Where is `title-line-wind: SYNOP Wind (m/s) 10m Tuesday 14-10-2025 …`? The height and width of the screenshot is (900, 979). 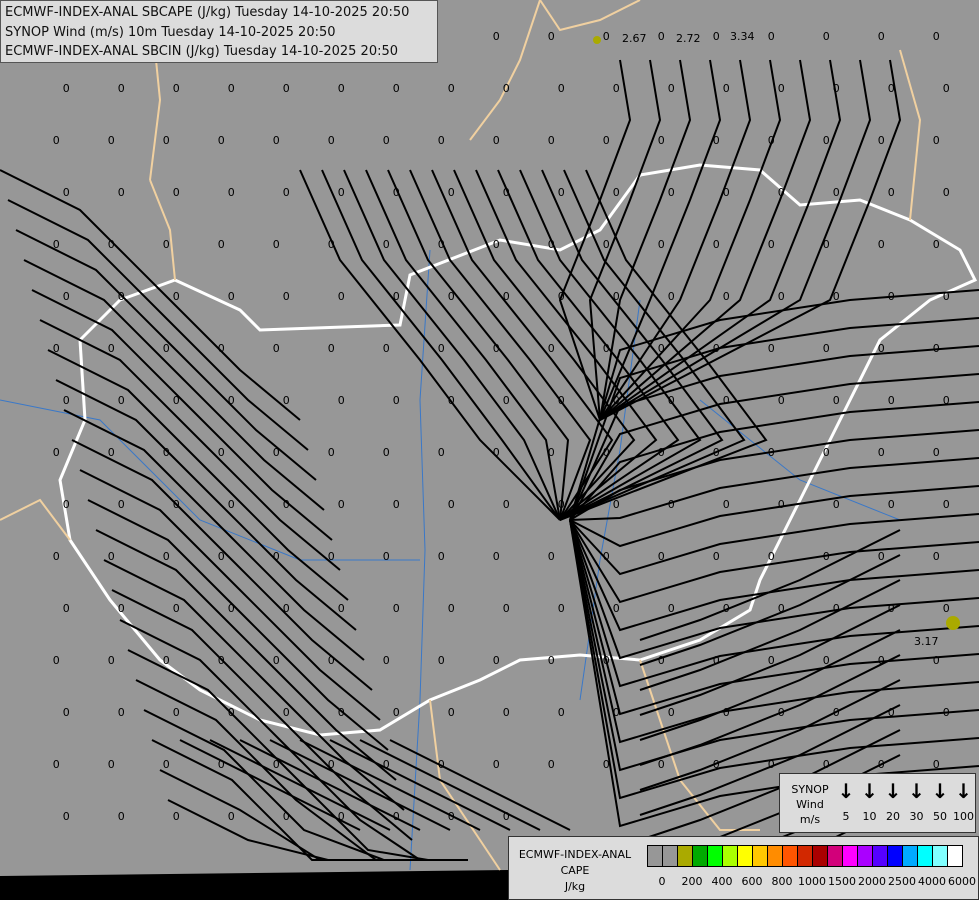
title-line-wind: SYNOP Wind (m/s) 10m Tuesday 14-10-2025 … is located at coordinates (170, 32).